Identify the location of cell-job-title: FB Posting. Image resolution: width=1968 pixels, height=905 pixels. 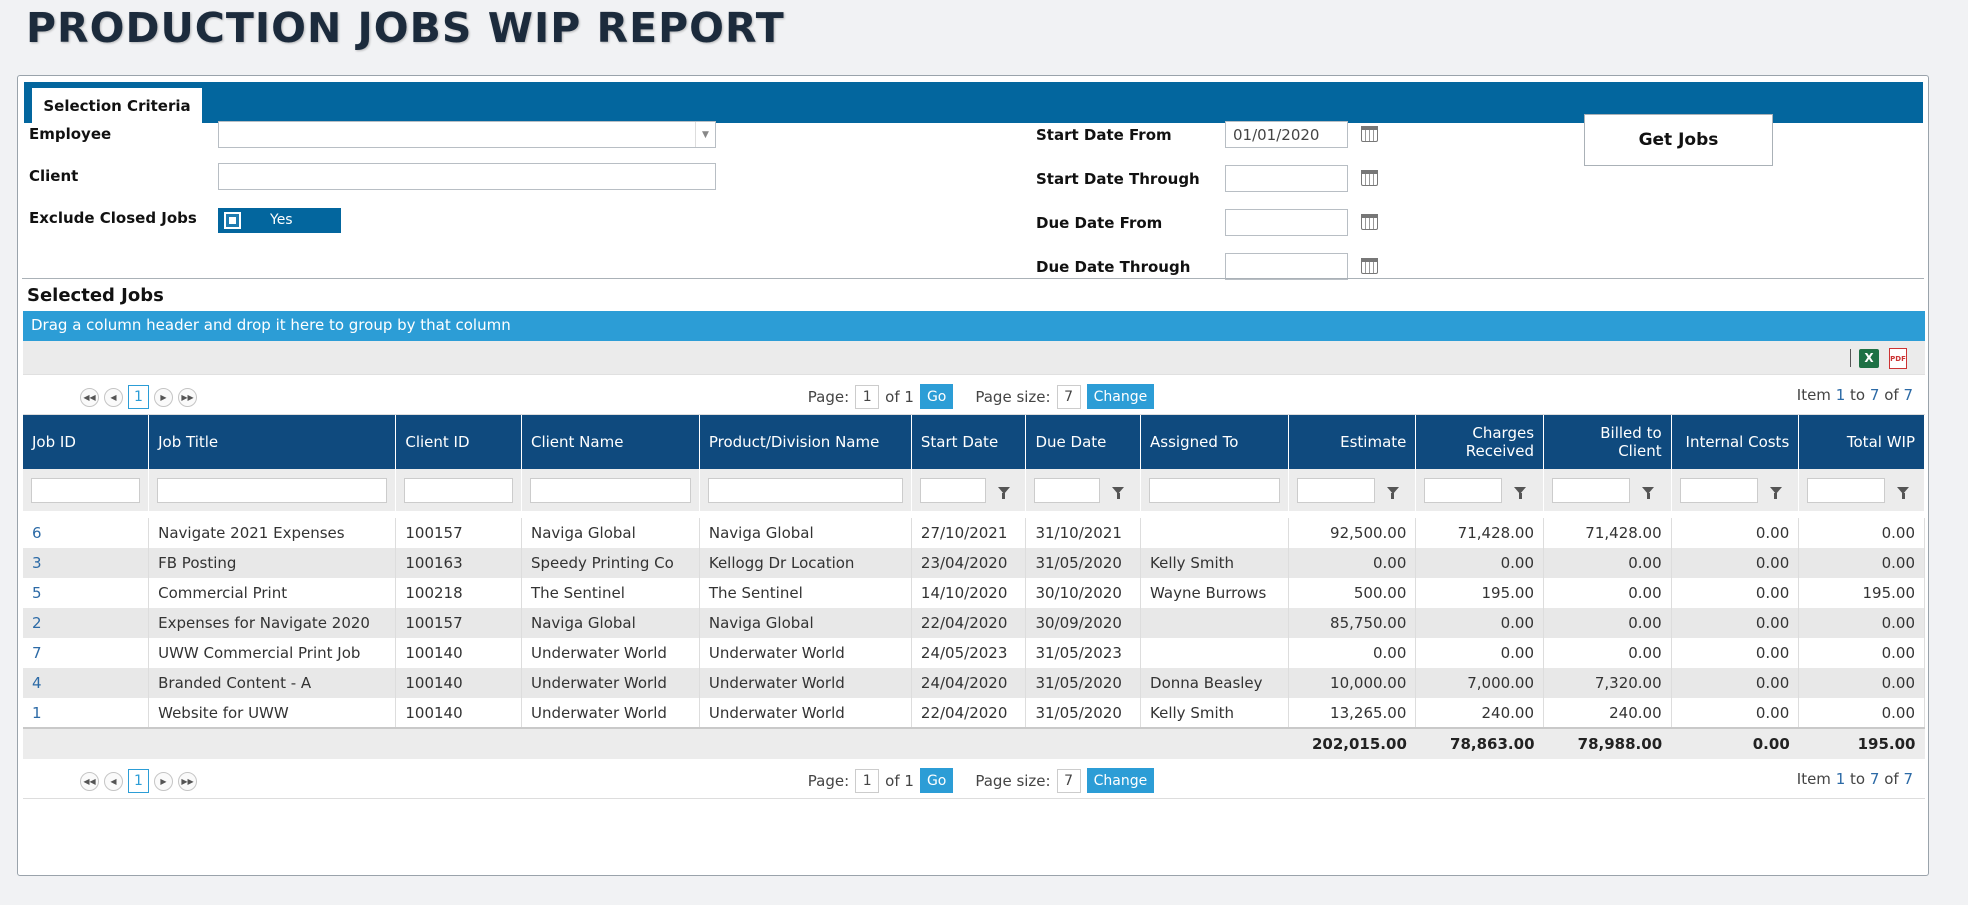
(272, 563).